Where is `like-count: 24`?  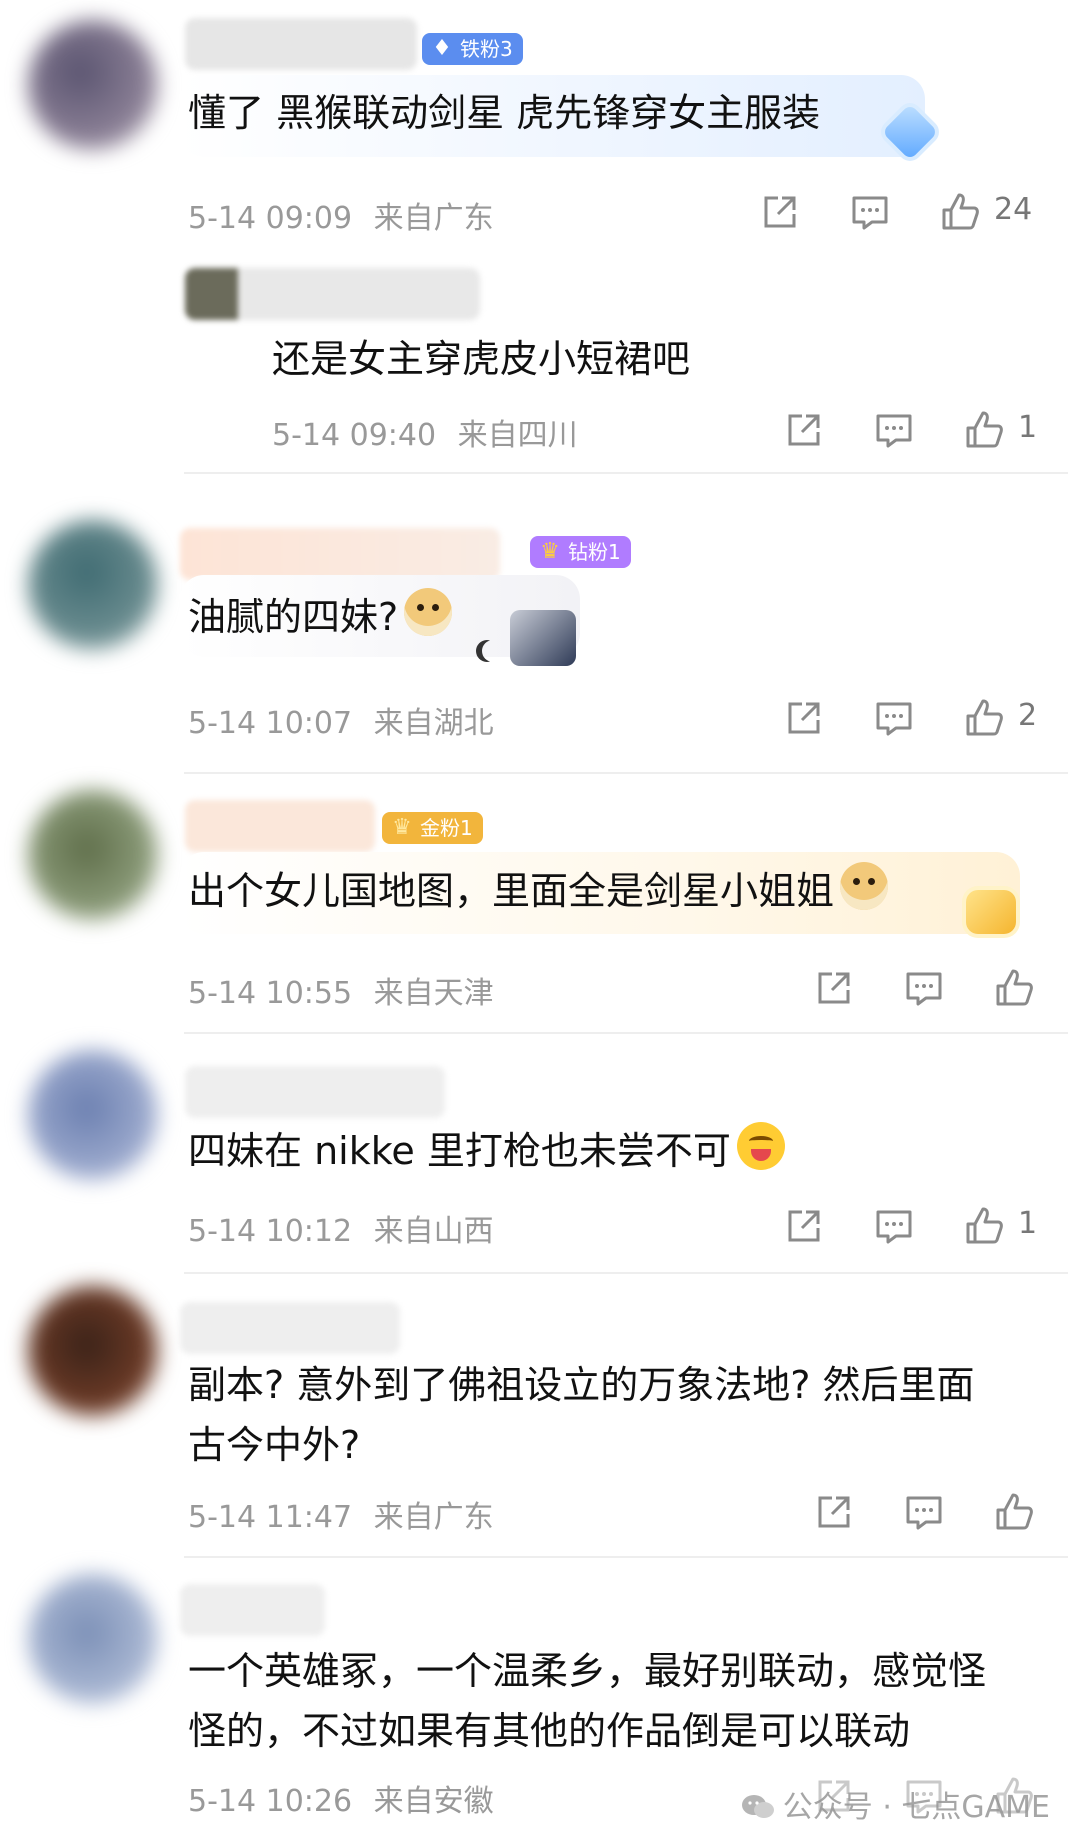 like-count: 24 is located at coordinates (1013, 209).